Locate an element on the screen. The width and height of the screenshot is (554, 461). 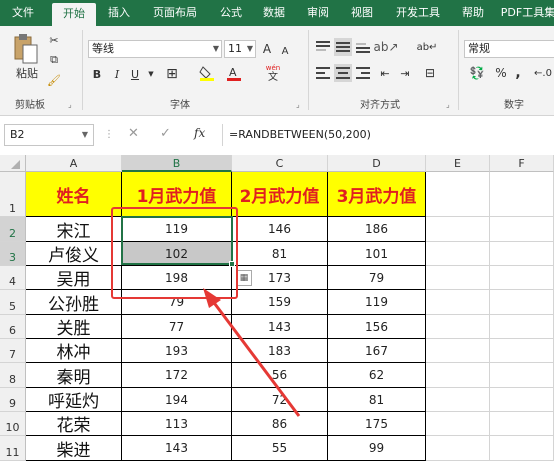
fill-color-icon is located at coordinates (207, 73).